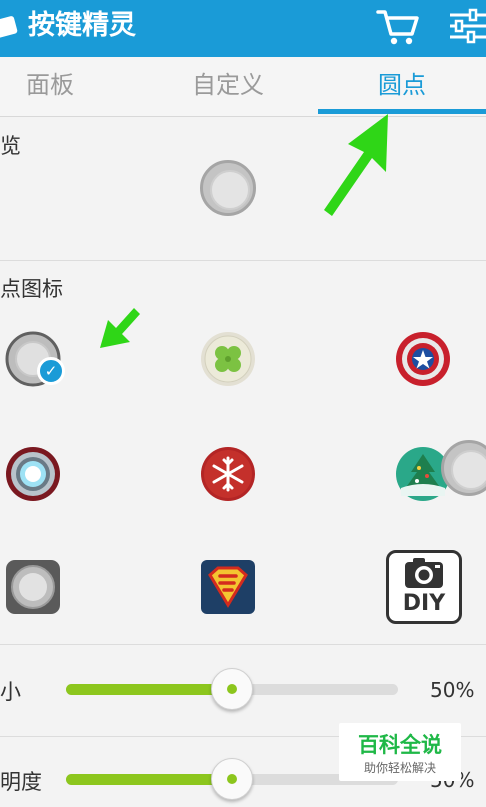 This screenshot has width=486, height=807. I want to click on app-title: 按键精灵, so click(82, 25).